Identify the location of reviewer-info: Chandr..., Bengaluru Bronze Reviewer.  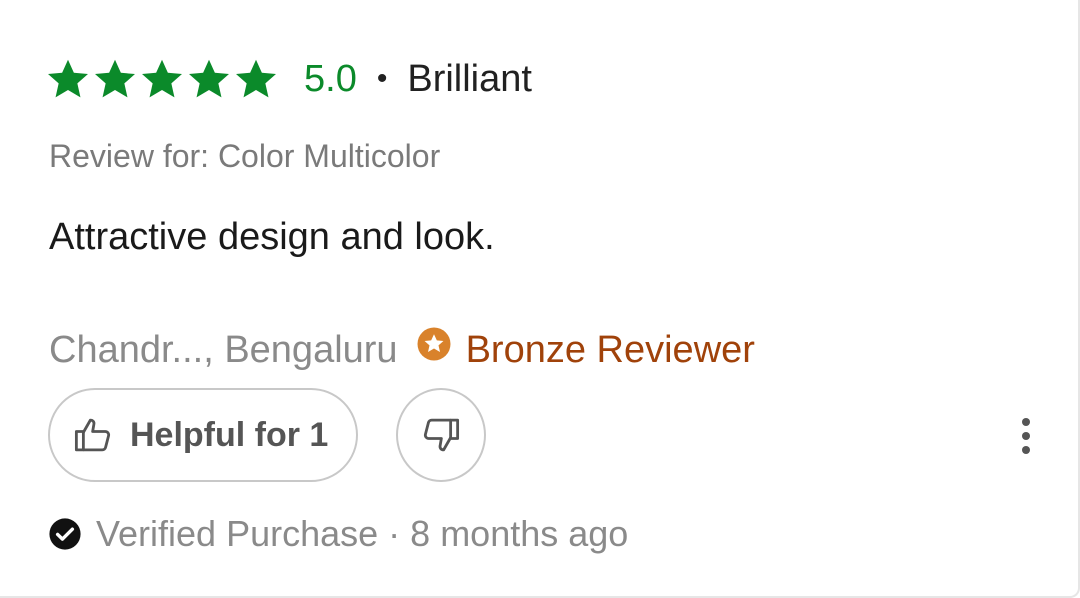
(402, 345).